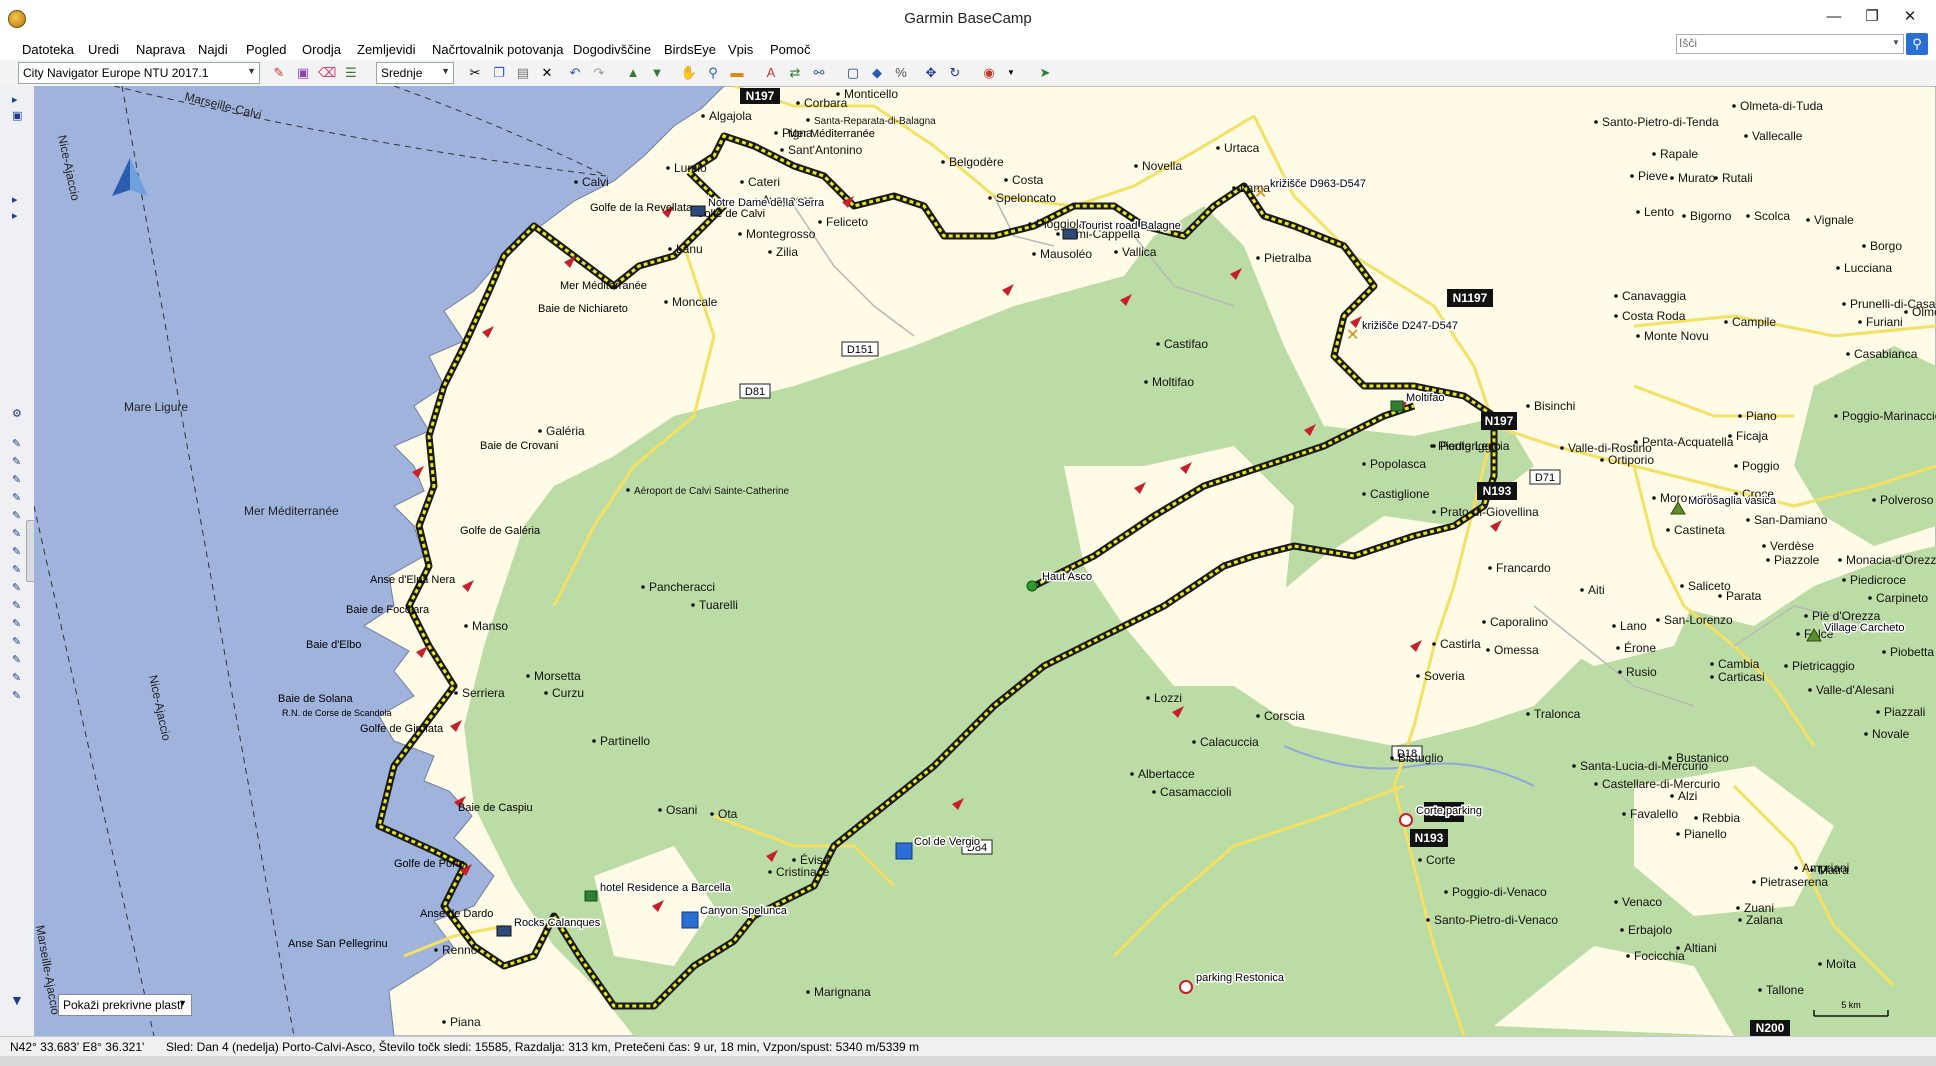  Describe the element at coordinates (575, 73) in the screenshot. I see `undo-icon: ↶` at that location.